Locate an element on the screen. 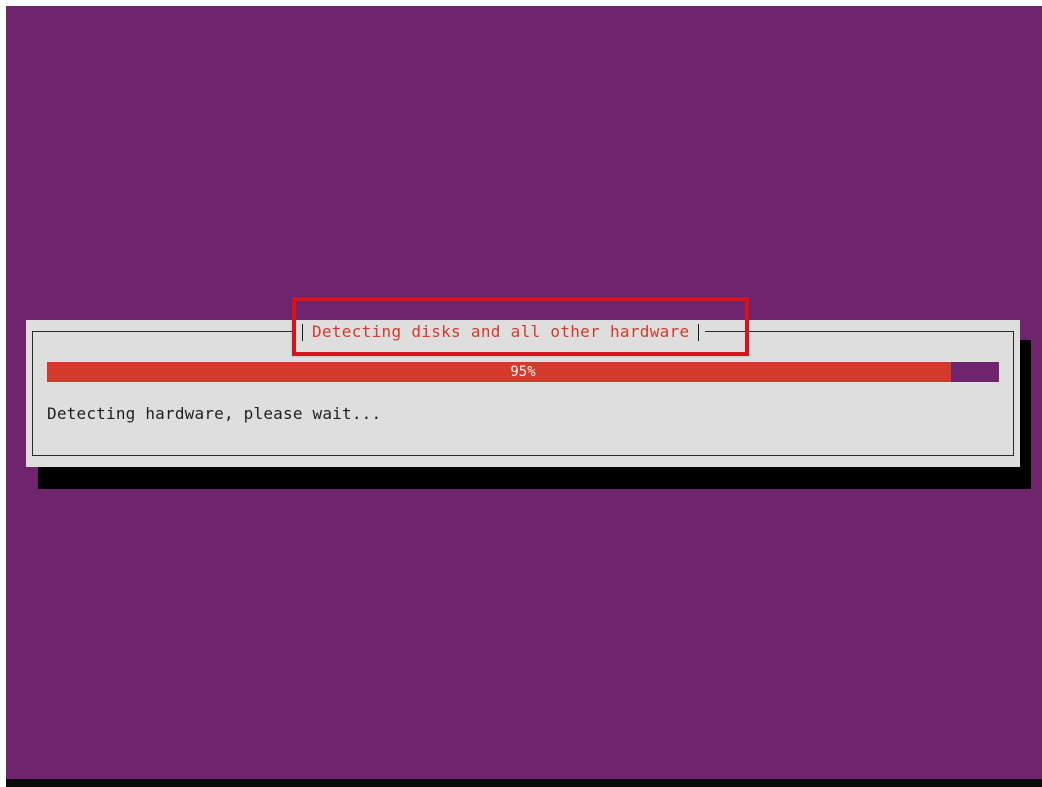 The height and width of the screenshot is (787, 1042). progress-bar: 95% is located at coordinates (523, 372).